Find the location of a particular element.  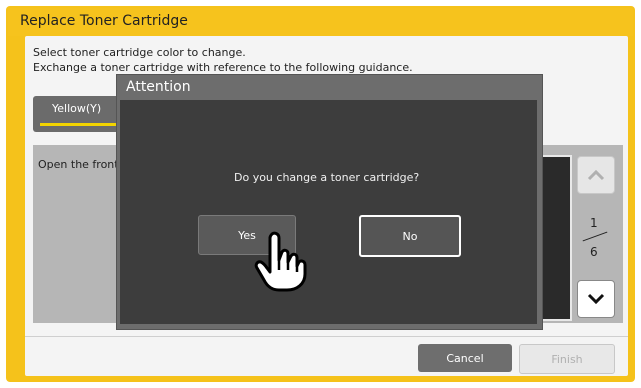

page-indicator: 1 6 is located at coordinates (594, 236).